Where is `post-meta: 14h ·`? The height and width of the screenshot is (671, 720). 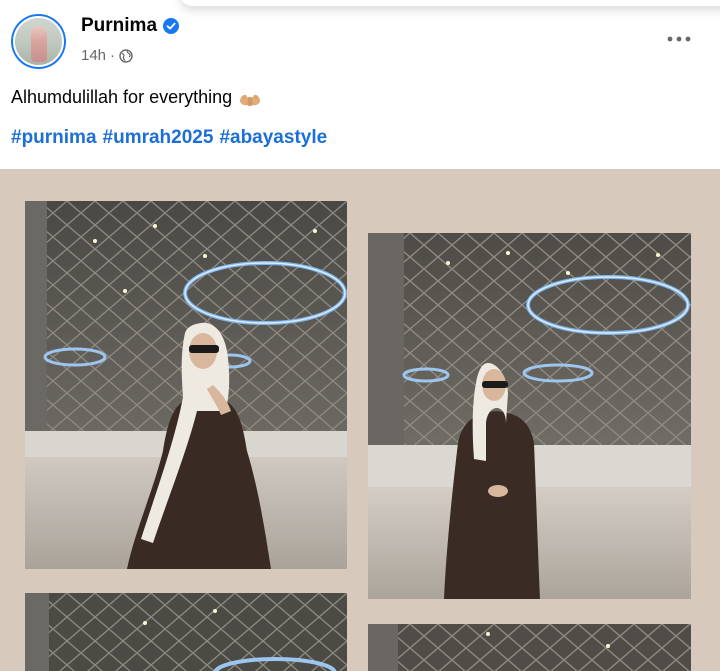 post-meta: 14h · is located at coordinates (107, 55).